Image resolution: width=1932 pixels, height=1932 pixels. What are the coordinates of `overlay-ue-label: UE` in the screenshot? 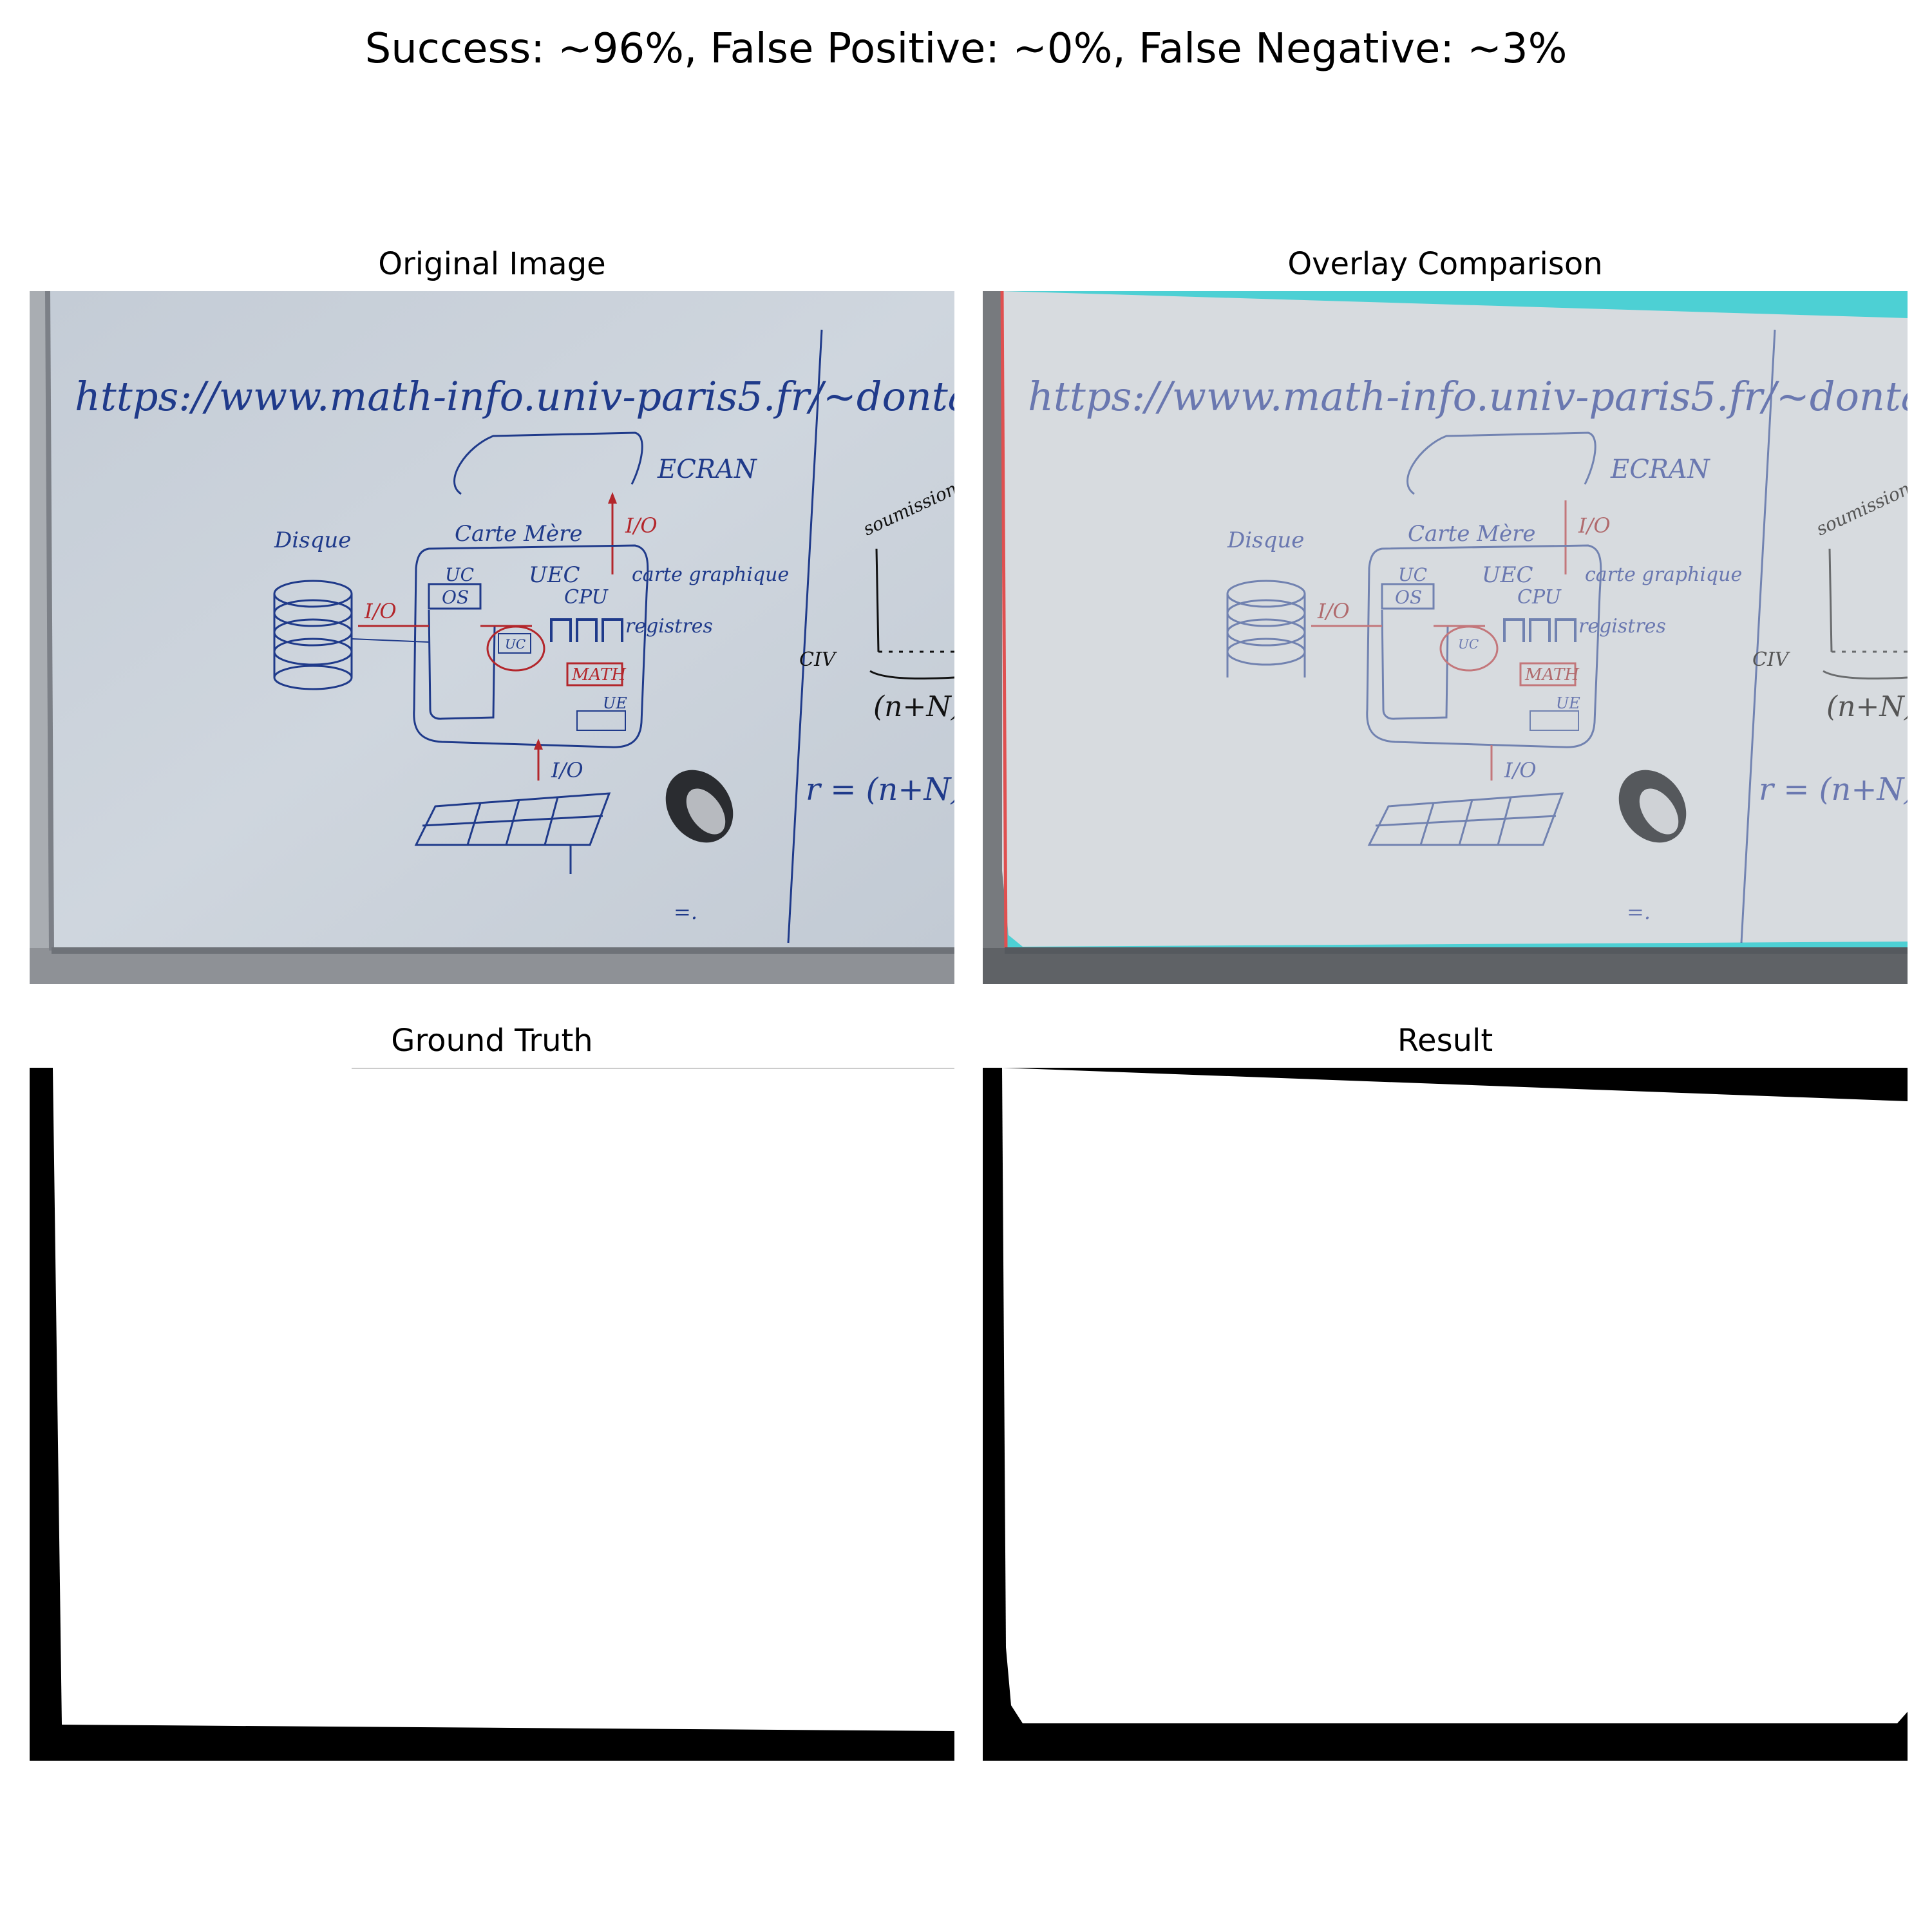 It's located at (1568, 703).